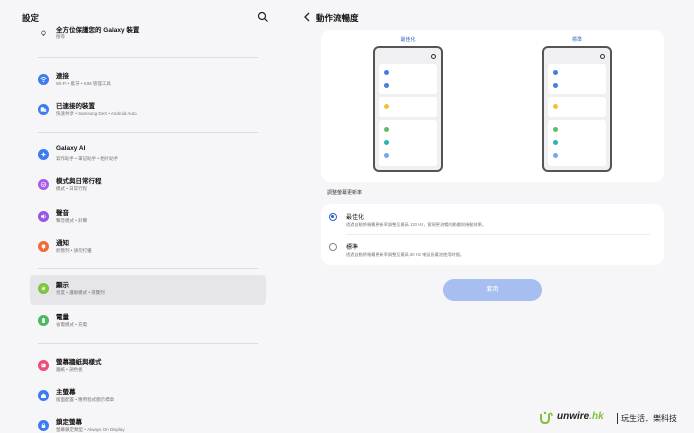  Describe the element at coordinates (148, 397) in the screenshot. I see `settings-item-home-screen: 主螢幕 版面配置 • 應用程式圖示標章` at that location.